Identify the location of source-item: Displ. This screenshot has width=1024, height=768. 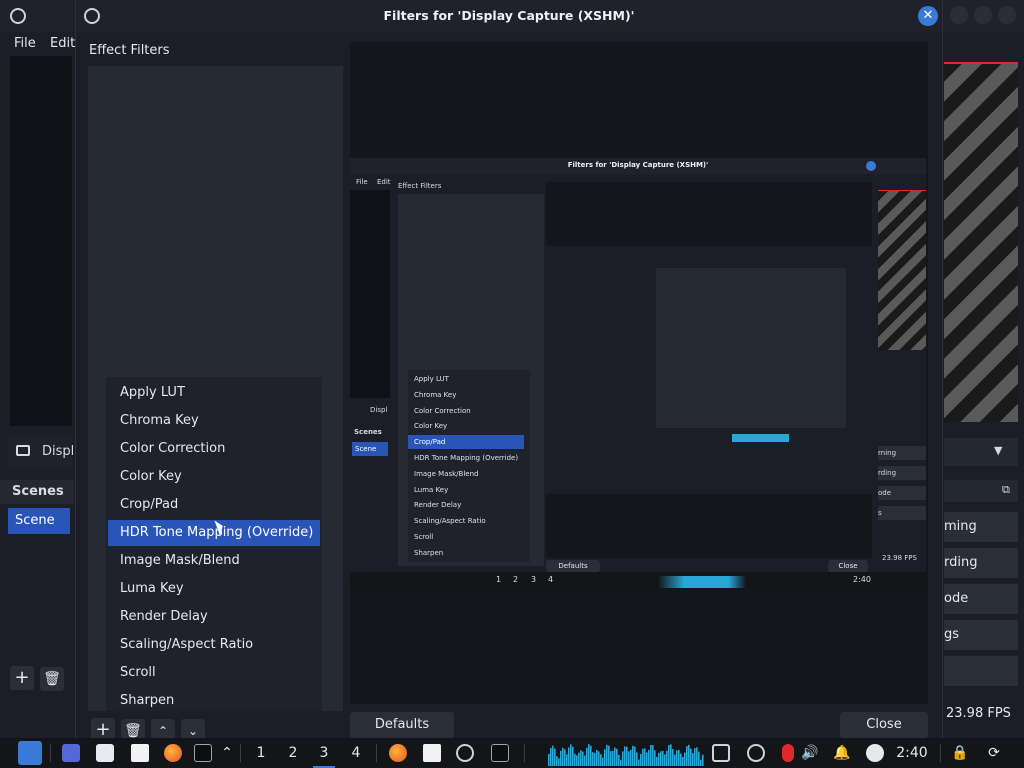
(41, 452).